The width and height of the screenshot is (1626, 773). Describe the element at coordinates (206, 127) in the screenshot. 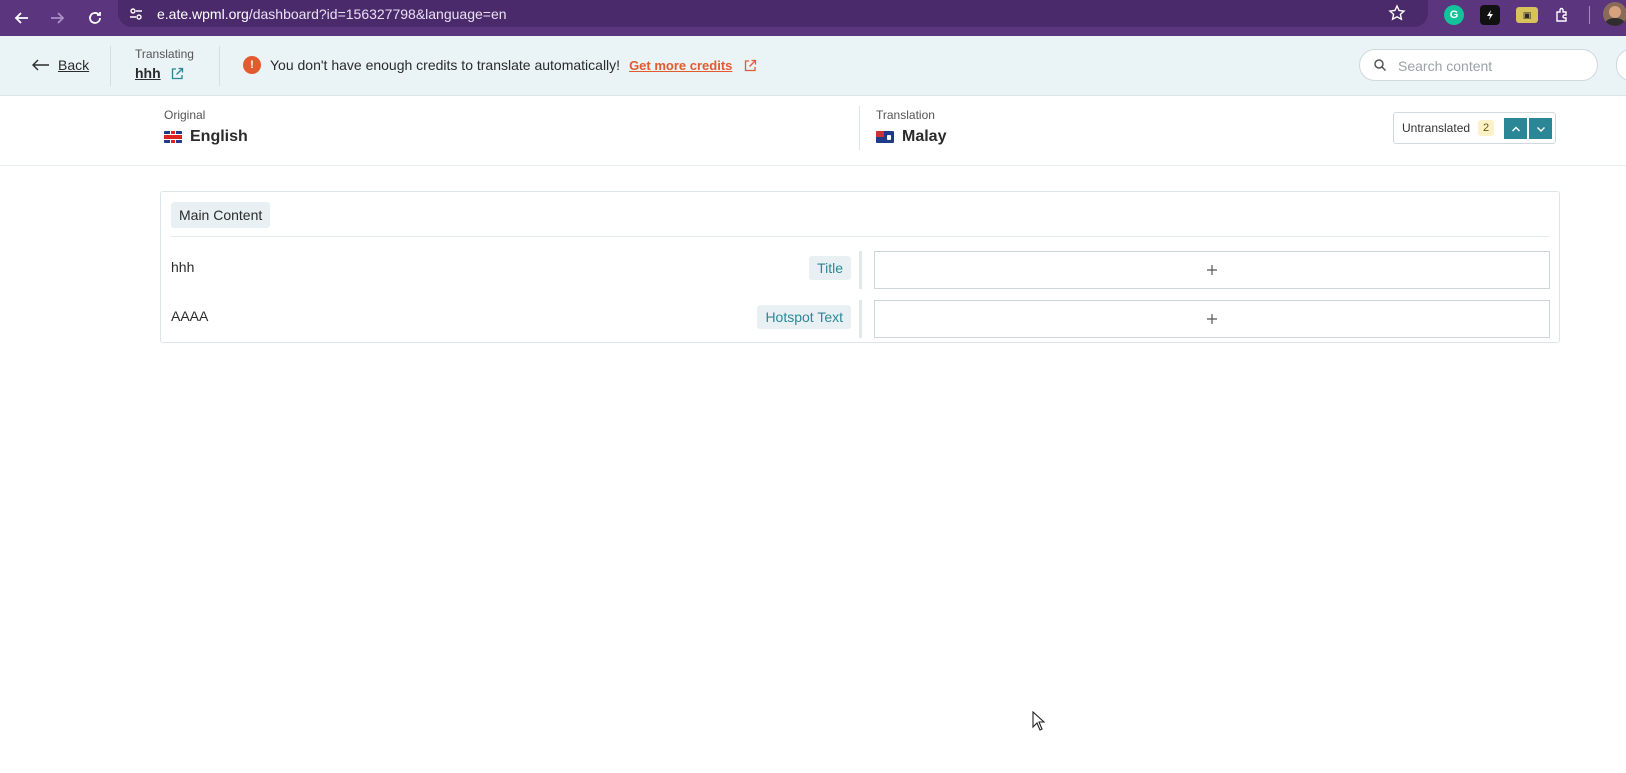

I see `original-language: Original English` at that location.